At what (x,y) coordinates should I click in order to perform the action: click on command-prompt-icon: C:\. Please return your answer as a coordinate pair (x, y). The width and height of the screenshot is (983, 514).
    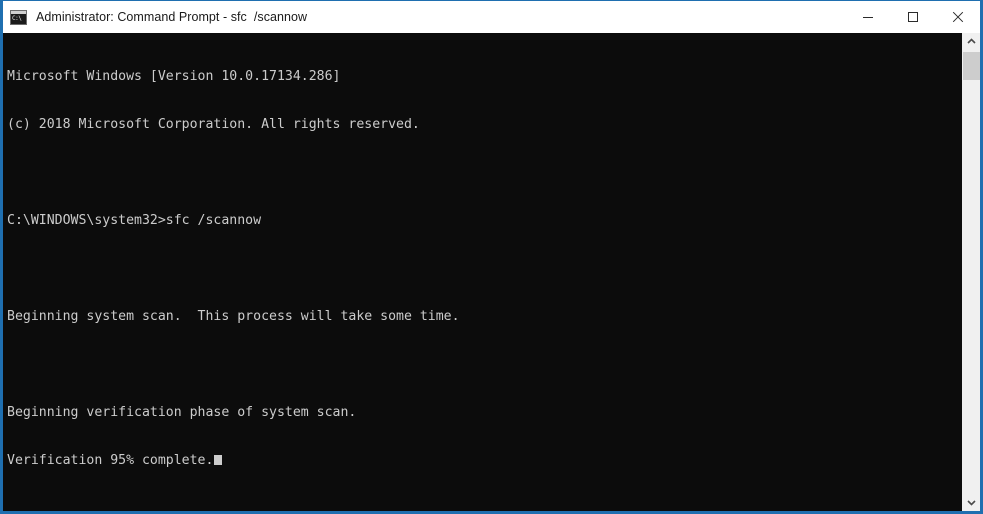
    Looking at the image, I should click on (18, 17).